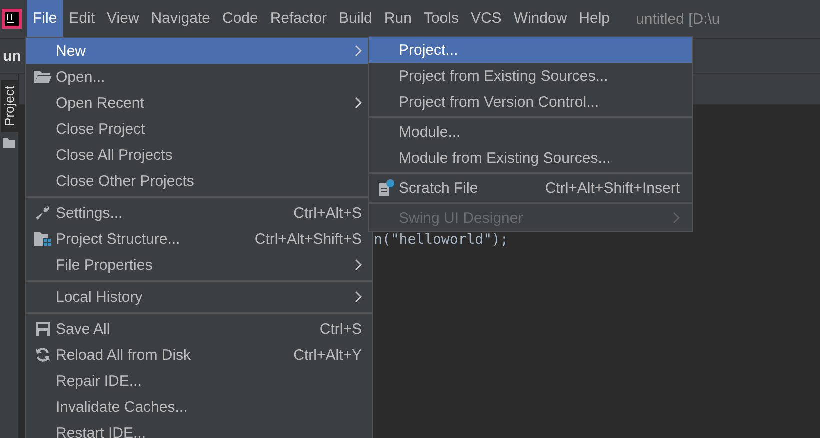  Describe the element at coordinates (541, 19) in the screenshot. I see `menu-bar-item: Window` at that location.